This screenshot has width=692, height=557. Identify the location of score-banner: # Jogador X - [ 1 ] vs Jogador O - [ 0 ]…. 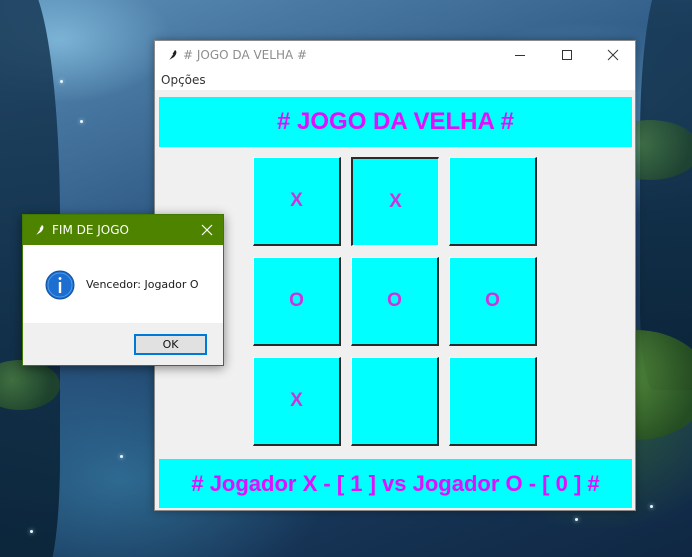
(395, 483).